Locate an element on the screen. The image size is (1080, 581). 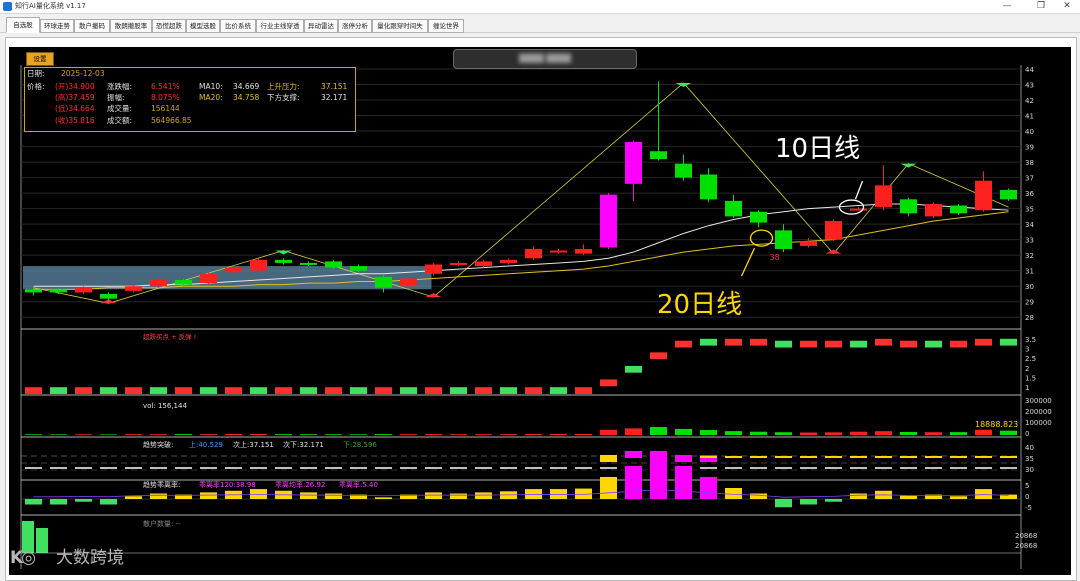
tab-watchlist: 自选股 is located at coordinates (23, 25).